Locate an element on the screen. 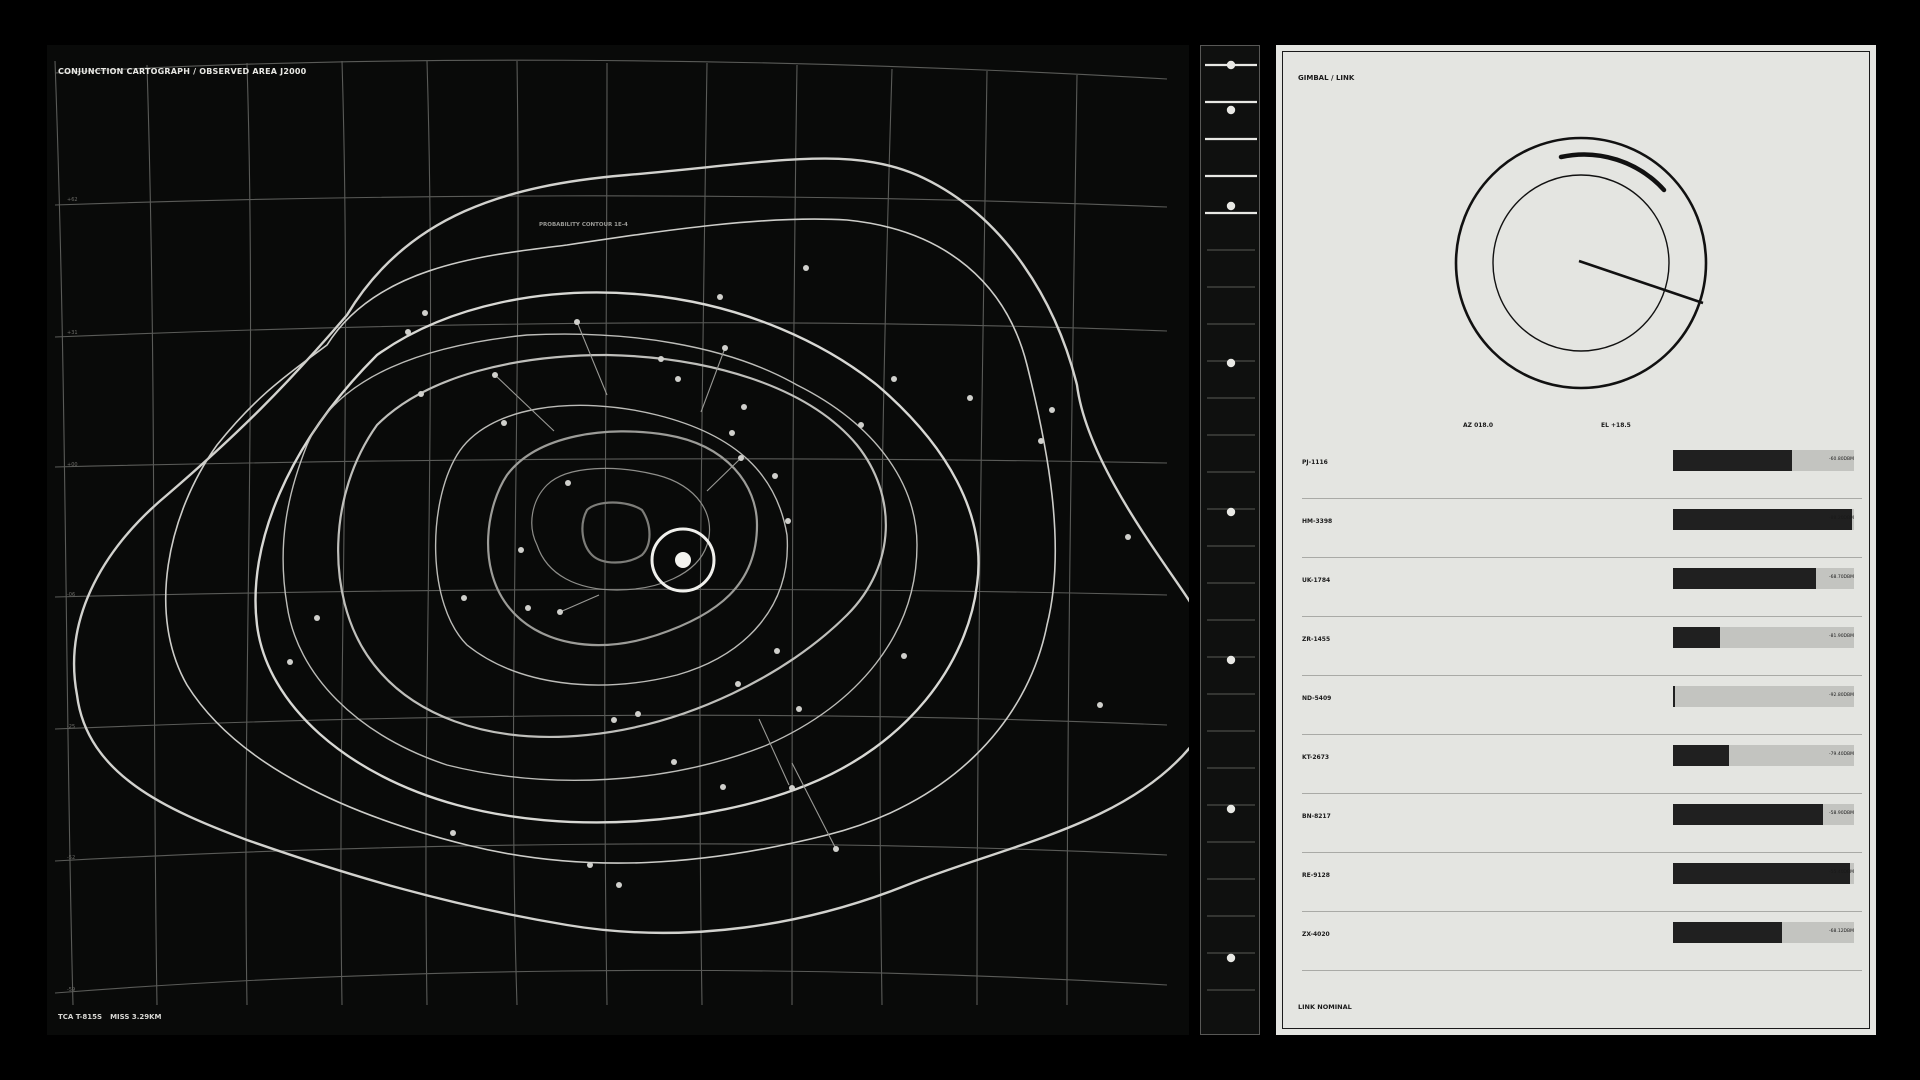 This screenshot has height=1080, width=1920. timeline-scrubber is located at coordinates (1230, 540).